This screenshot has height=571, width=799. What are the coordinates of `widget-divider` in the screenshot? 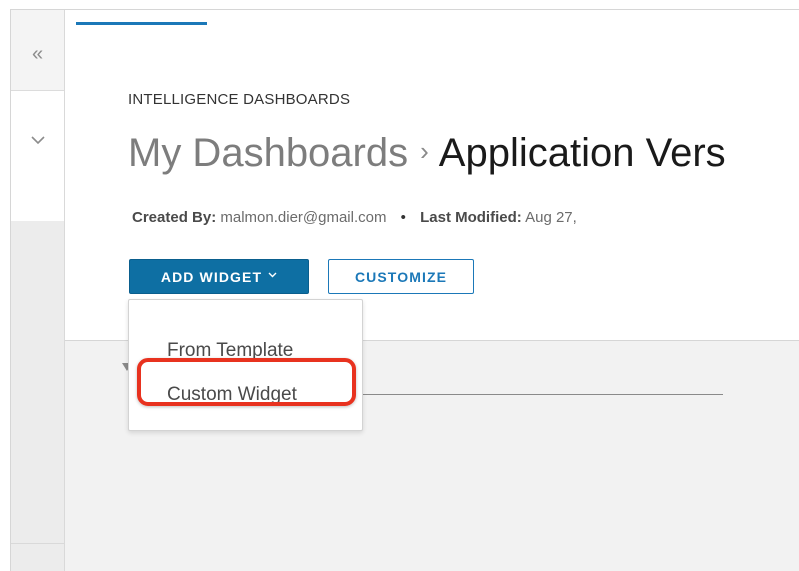 It's located at (539, 394).